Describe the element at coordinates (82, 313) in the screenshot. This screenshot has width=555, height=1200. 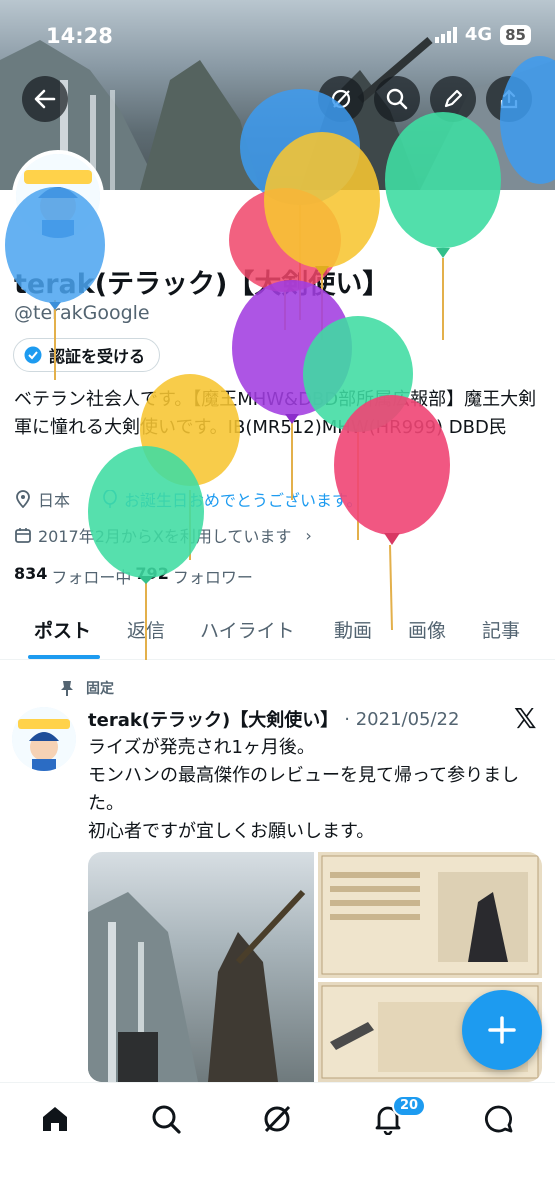
I see `profile-handle: @terakGoogle` at that location.